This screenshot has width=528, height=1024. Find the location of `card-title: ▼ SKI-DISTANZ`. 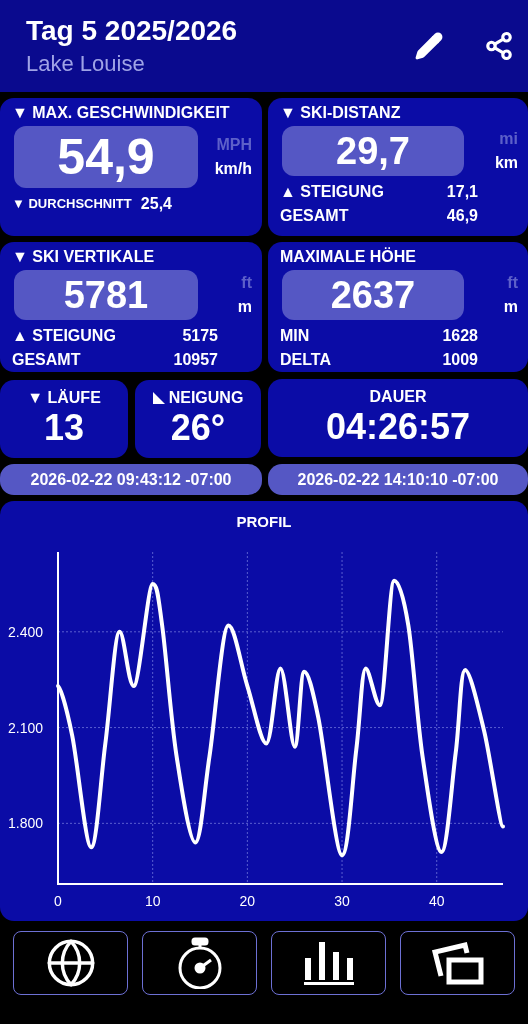

card-title: ▼ SKI-DISTANZ is located at coordinates (341, 113).